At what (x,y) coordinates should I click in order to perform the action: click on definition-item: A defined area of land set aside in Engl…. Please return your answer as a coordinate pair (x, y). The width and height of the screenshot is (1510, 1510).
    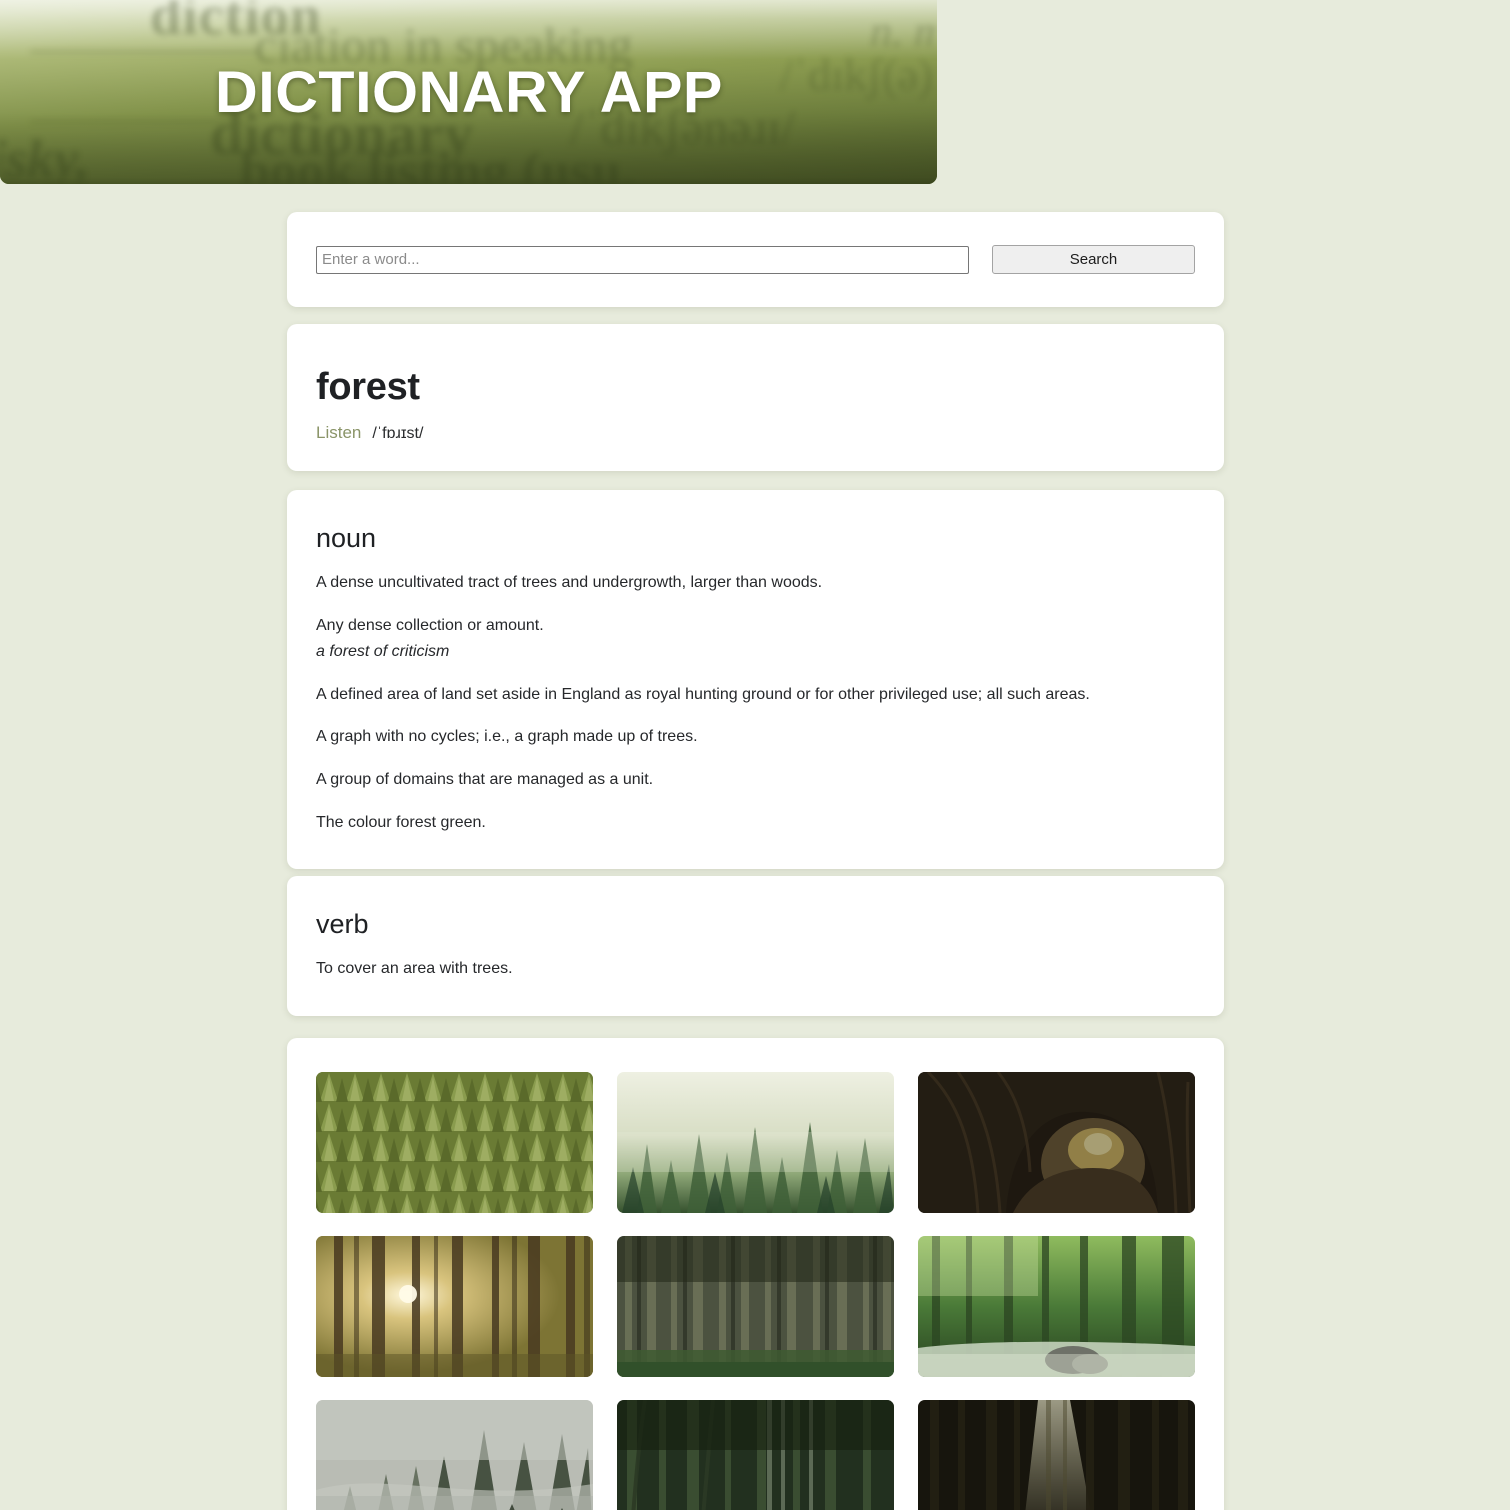
    Looking at the image, I should click on (755, 695).